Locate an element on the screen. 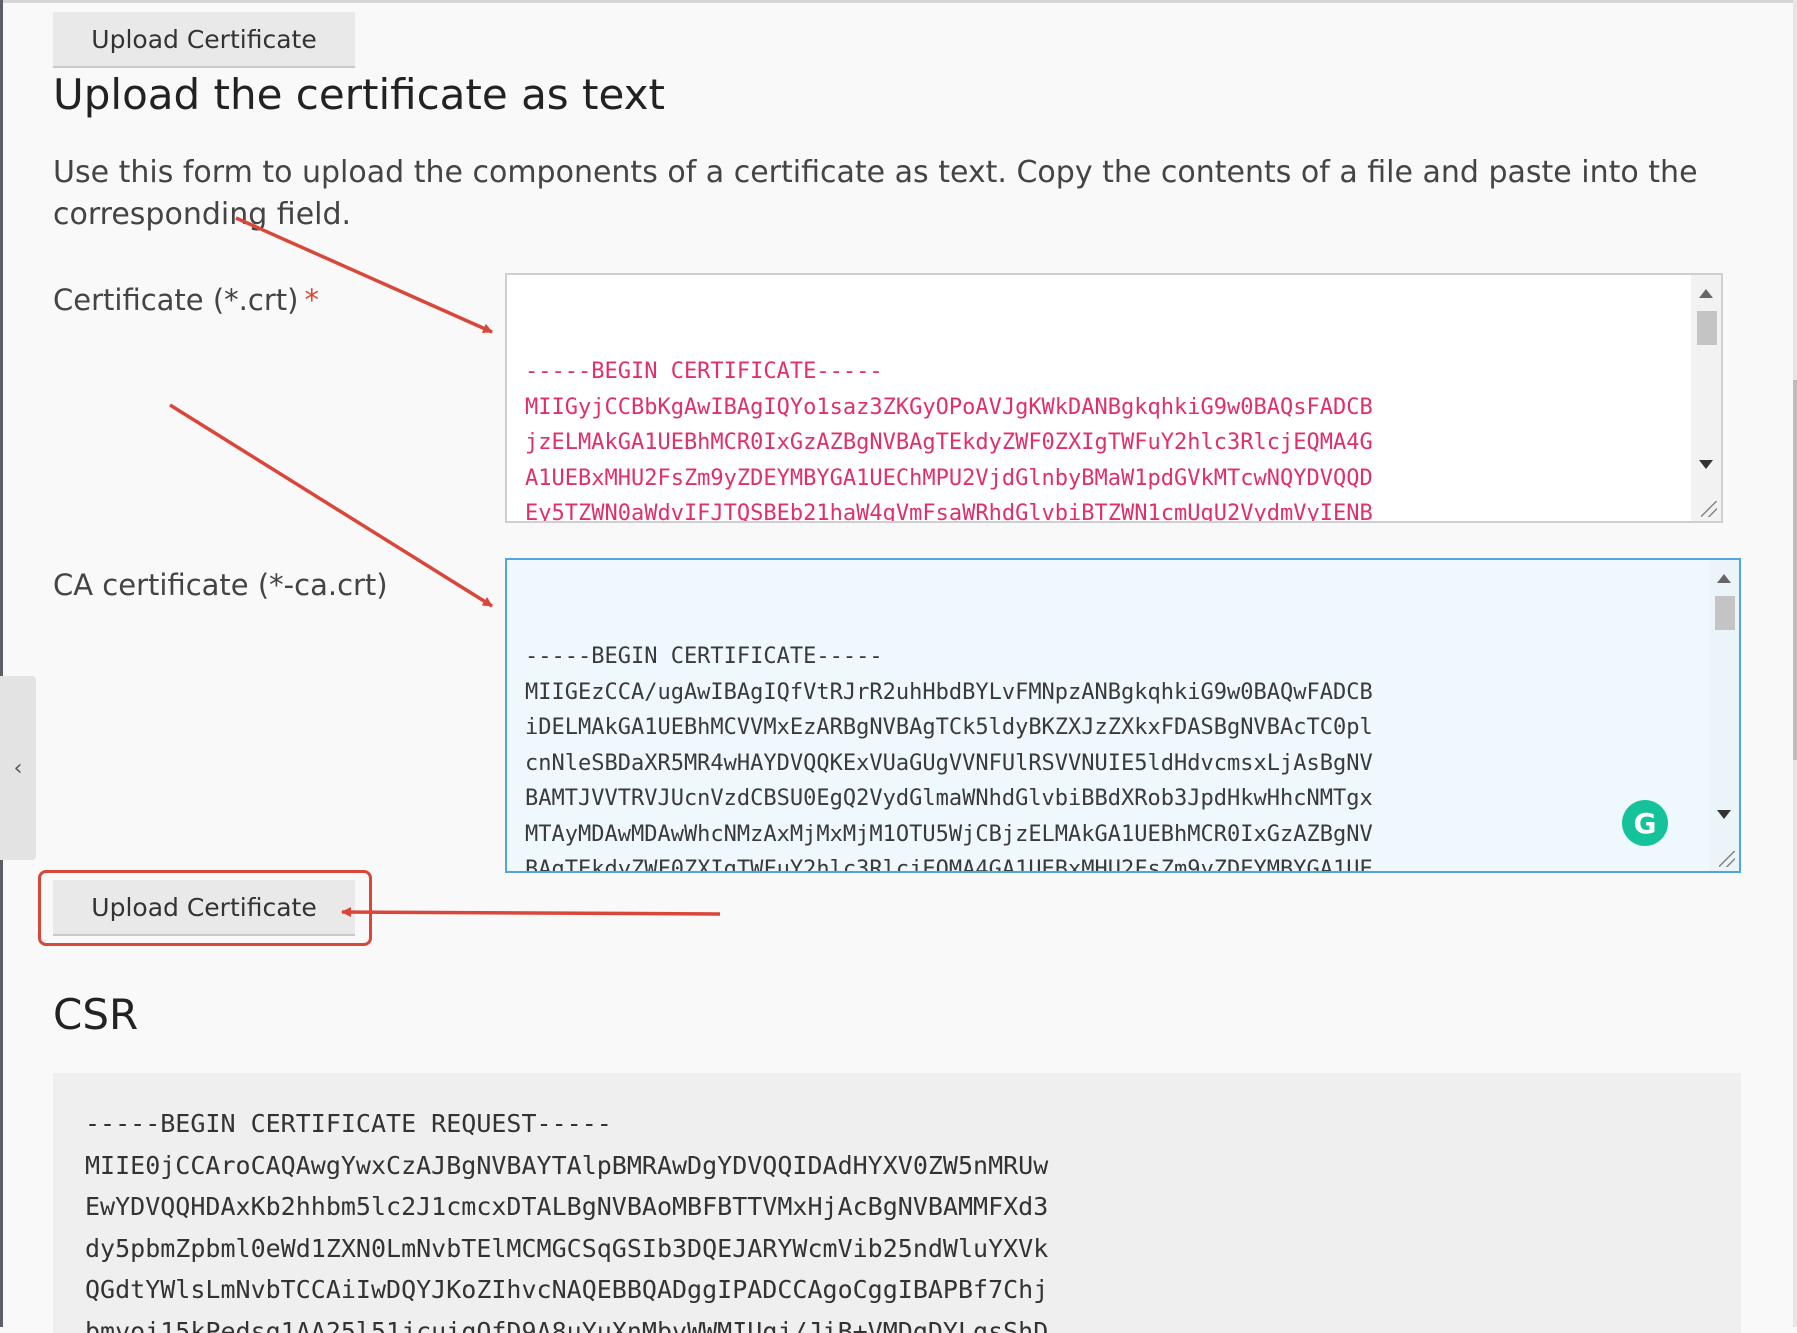 The width and height of the screenshot is (1797, 1333). upload-certificate-button-top: Upload Certificate is located at coordinates (204, 40).